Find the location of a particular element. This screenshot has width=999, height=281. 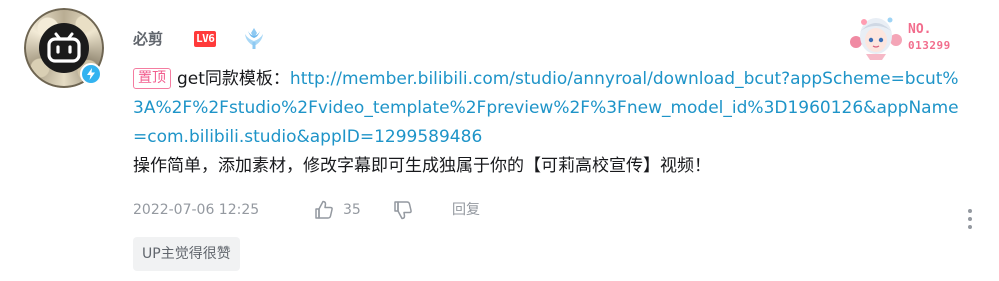

up-liked-tag: UP主觉得很赞 is located at coordinates (186, 254).